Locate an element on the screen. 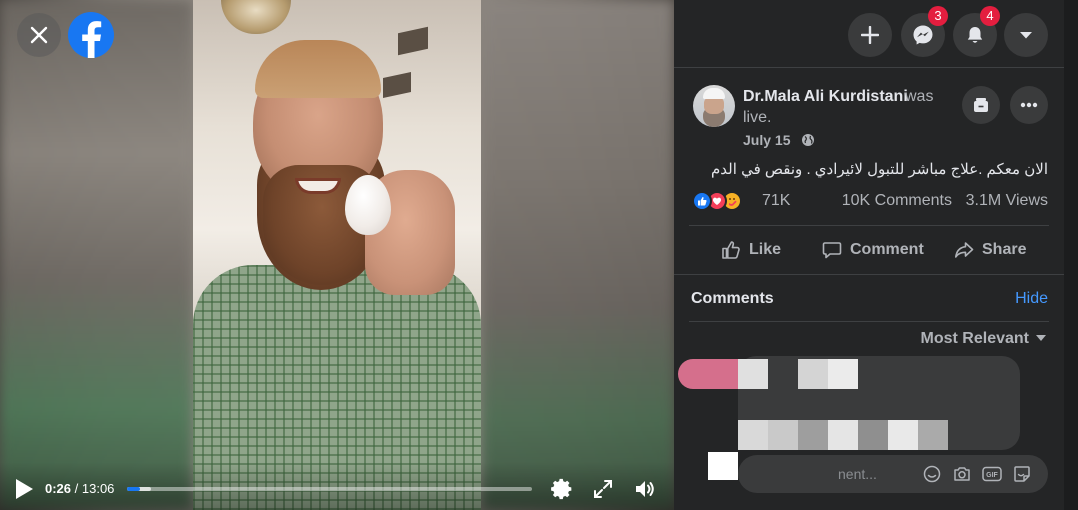 The width and height of the screenshot is (1078, 510). comment-button: Comment is located at coordinates (873, 250).